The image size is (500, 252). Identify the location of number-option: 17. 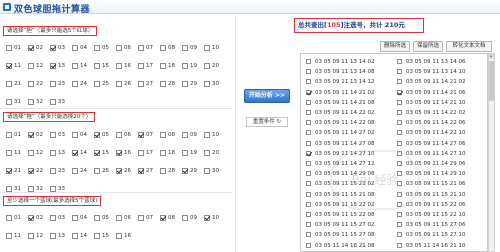
(145, 153).